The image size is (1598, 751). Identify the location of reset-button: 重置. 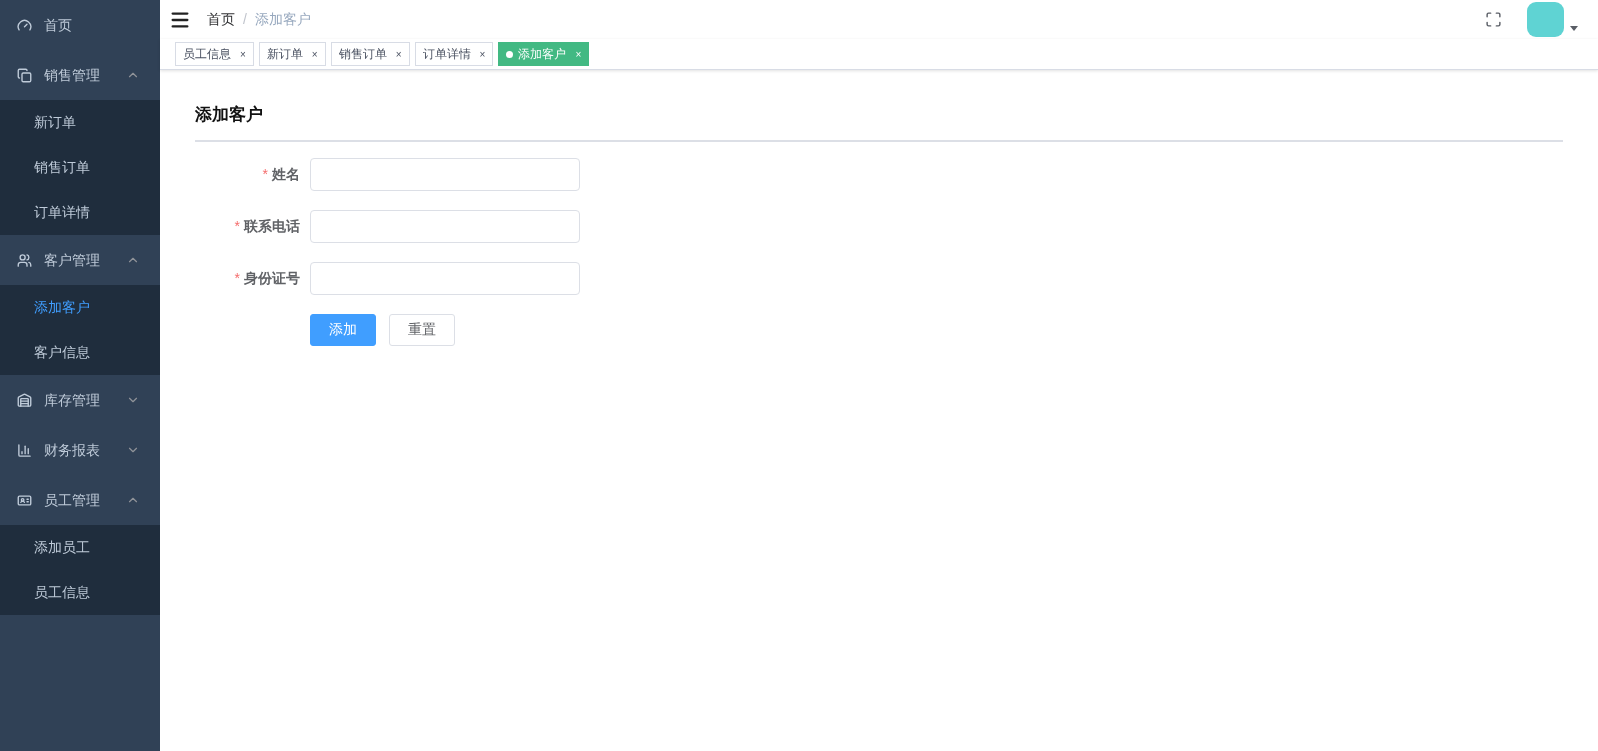
(422, 329).